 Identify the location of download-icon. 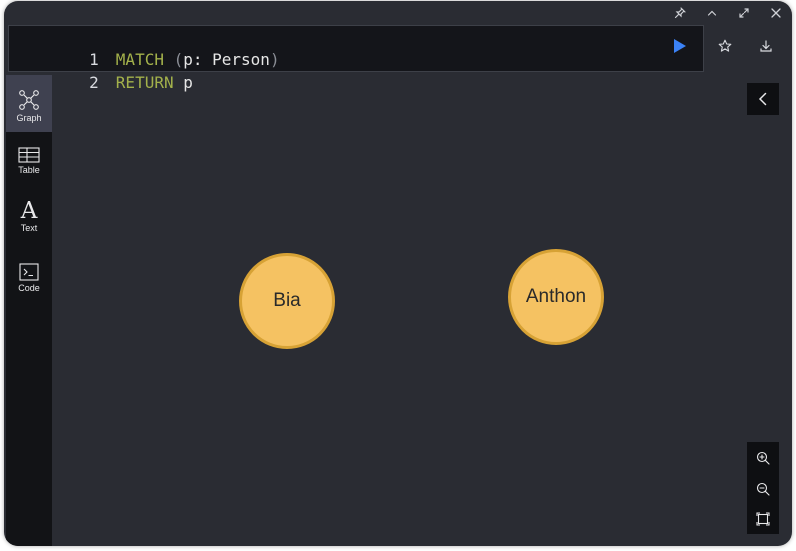
(766, 46).